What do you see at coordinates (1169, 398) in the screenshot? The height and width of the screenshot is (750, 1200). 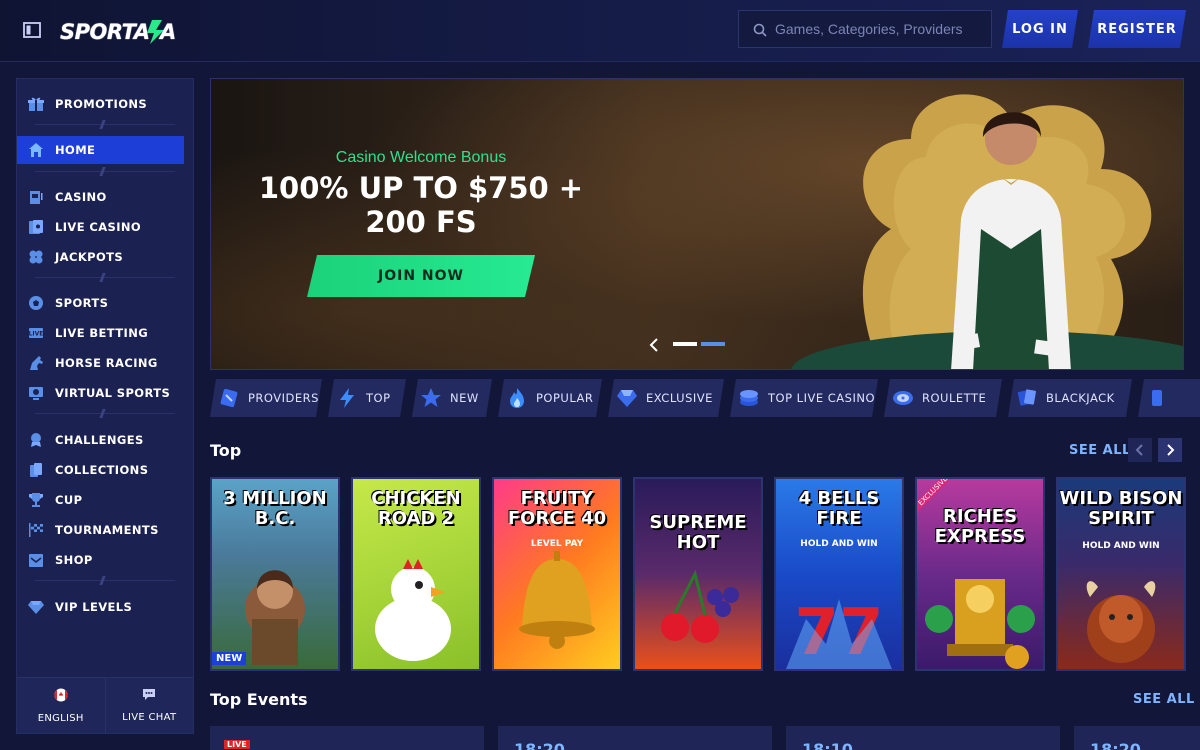 I see `category-more` at bounding box center [1169, 398].